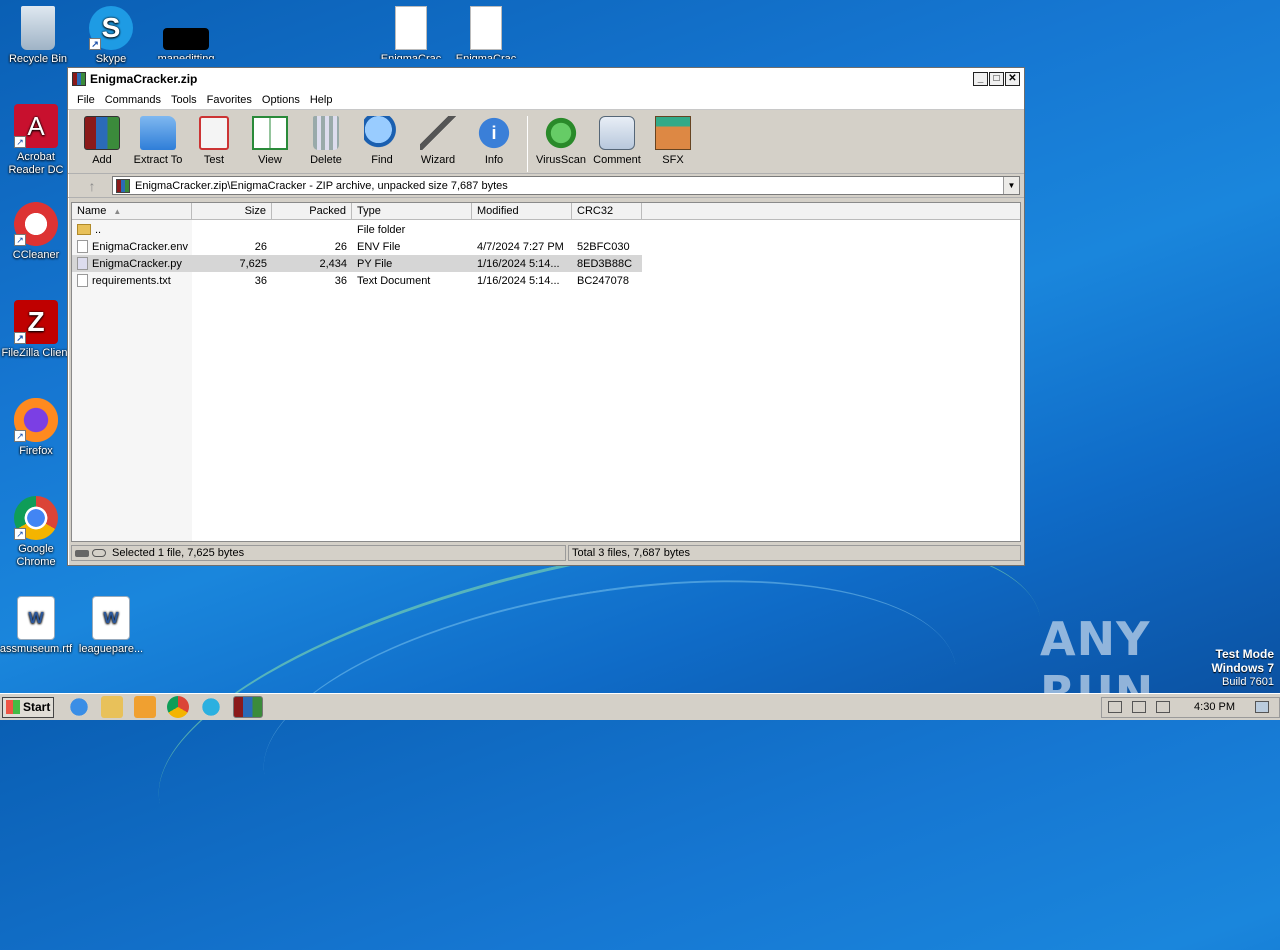 Image resolution: width=1280 pixels, height=950 pixels. Describe the element at coordinates (326, 133) in the screenshot. I see `trash-can-icon` at that location.